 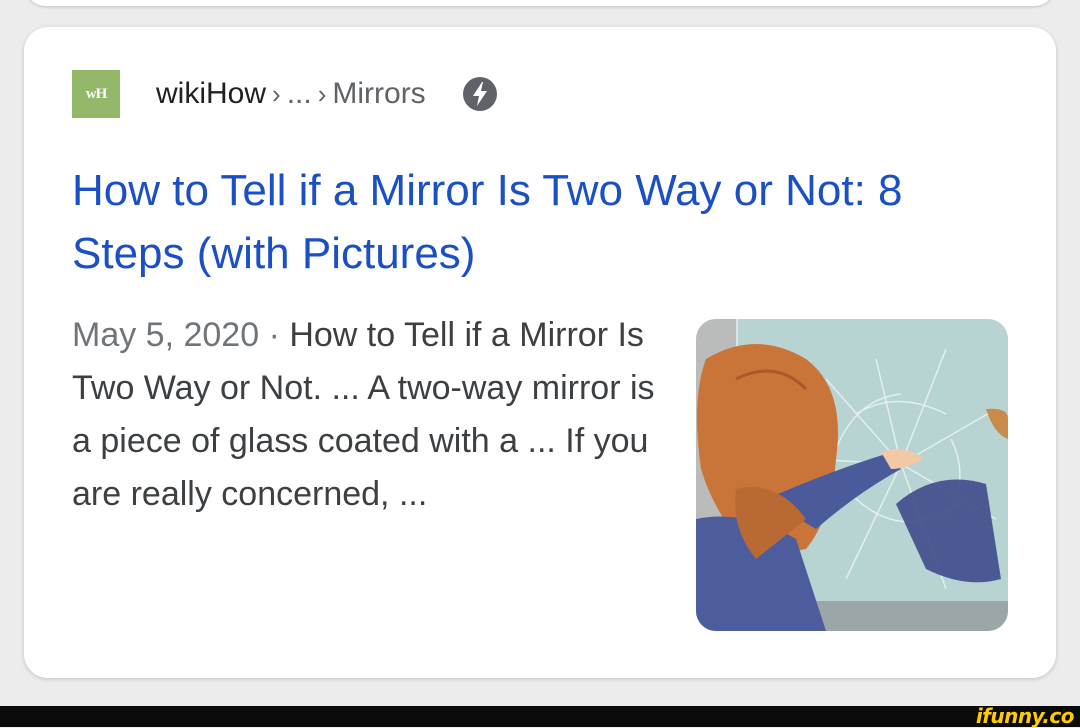 I want to click on result-source: wH wikiHow ›... › Mirrors, so click(x=285, y=94).